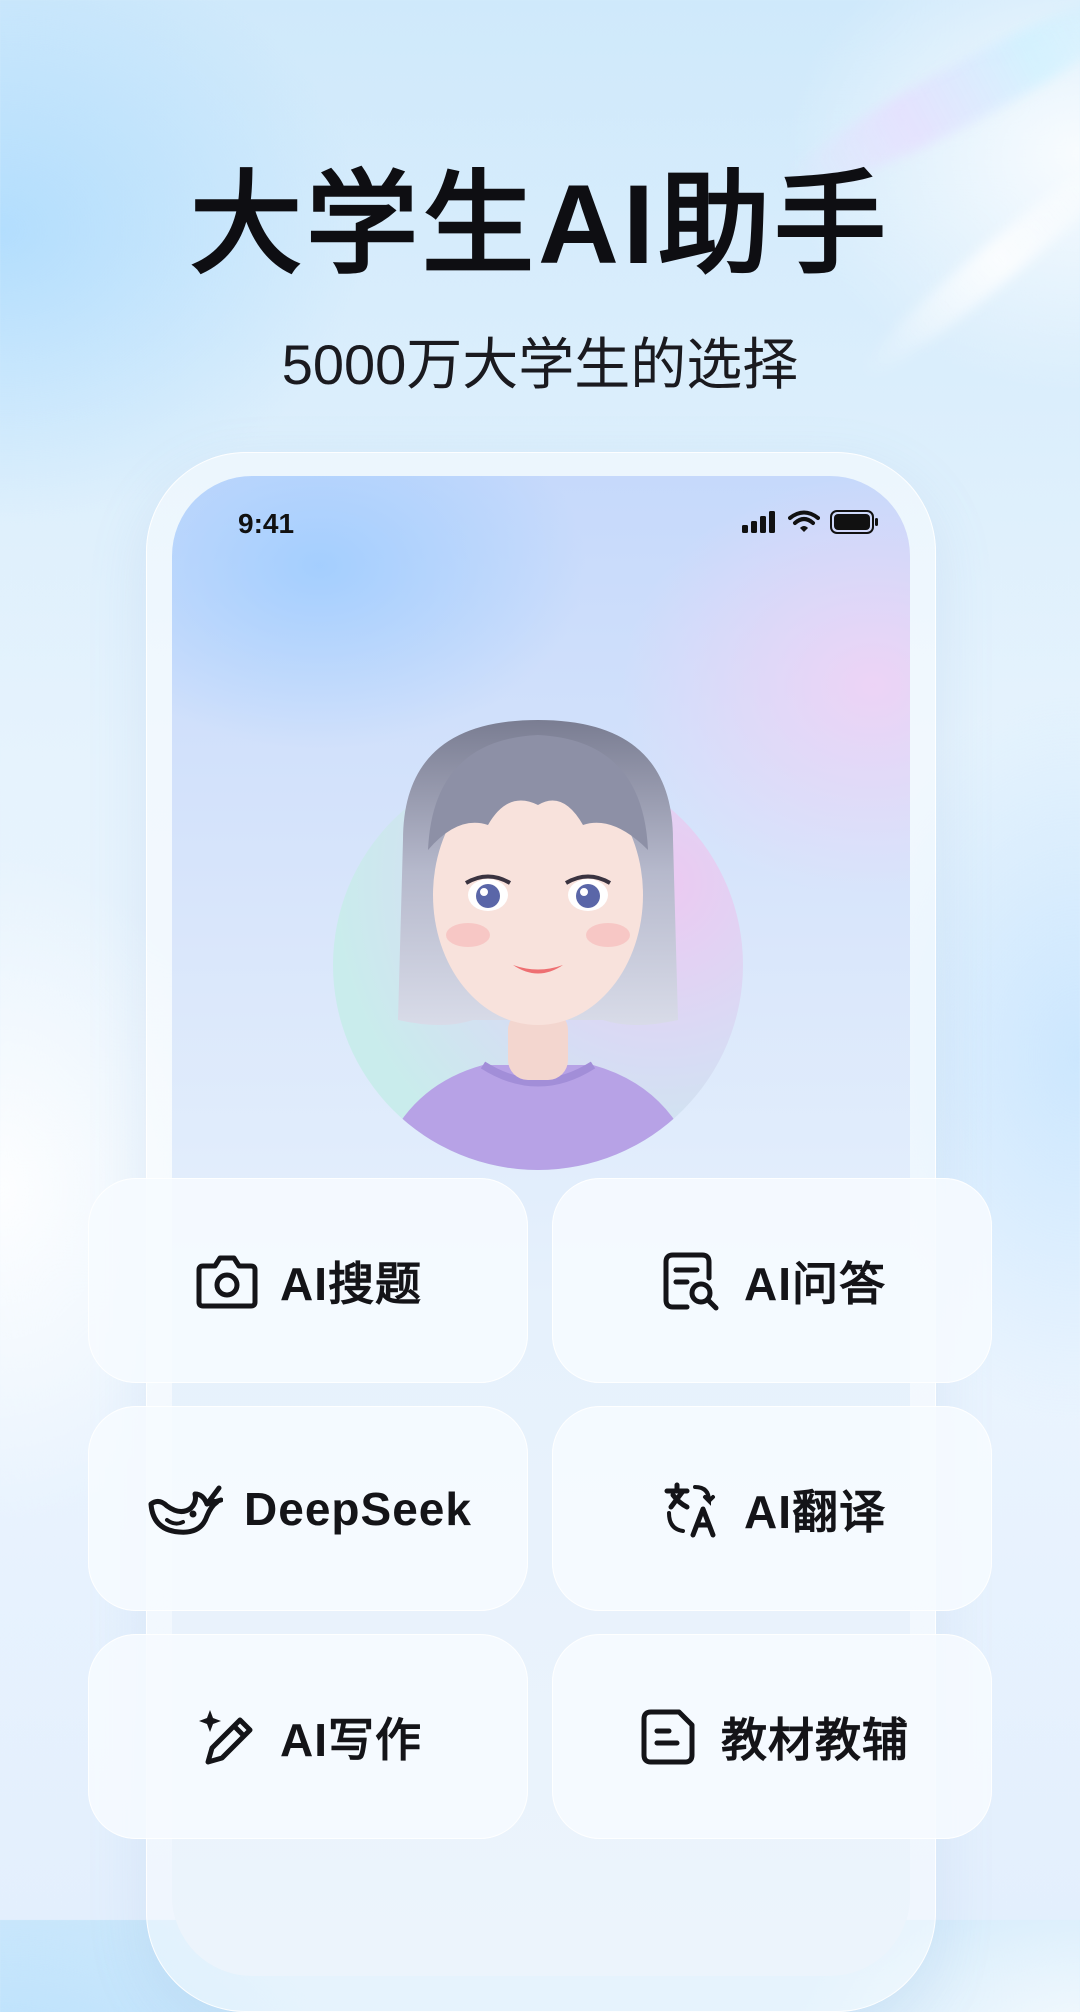  I want to click on document-search-icon, so click(691, 1281).